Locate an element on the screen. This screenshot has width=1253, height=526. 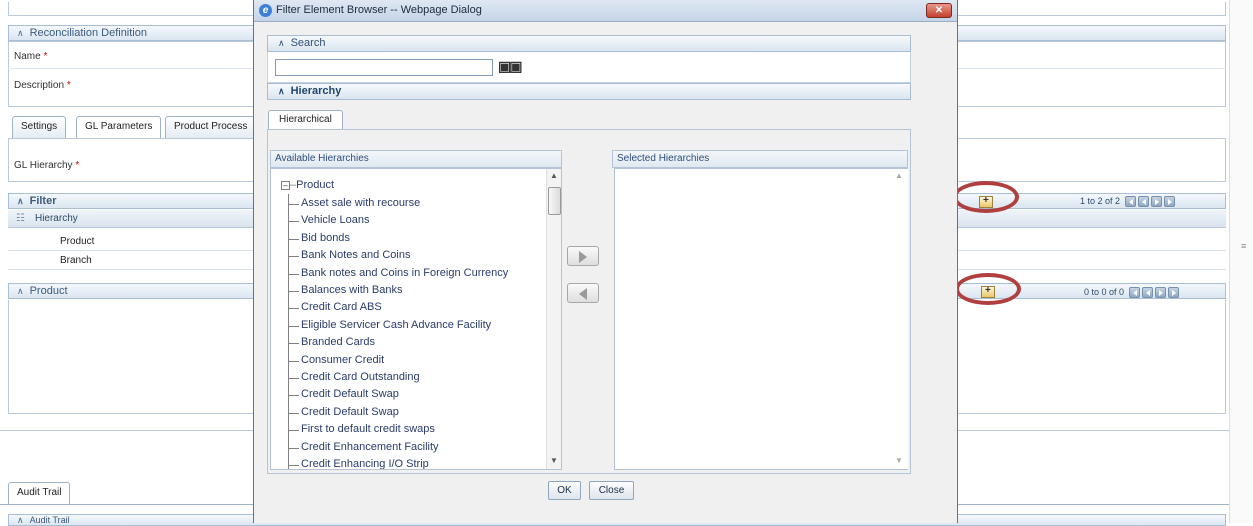
arrow-left-icon is located at coordinates (583, 294).